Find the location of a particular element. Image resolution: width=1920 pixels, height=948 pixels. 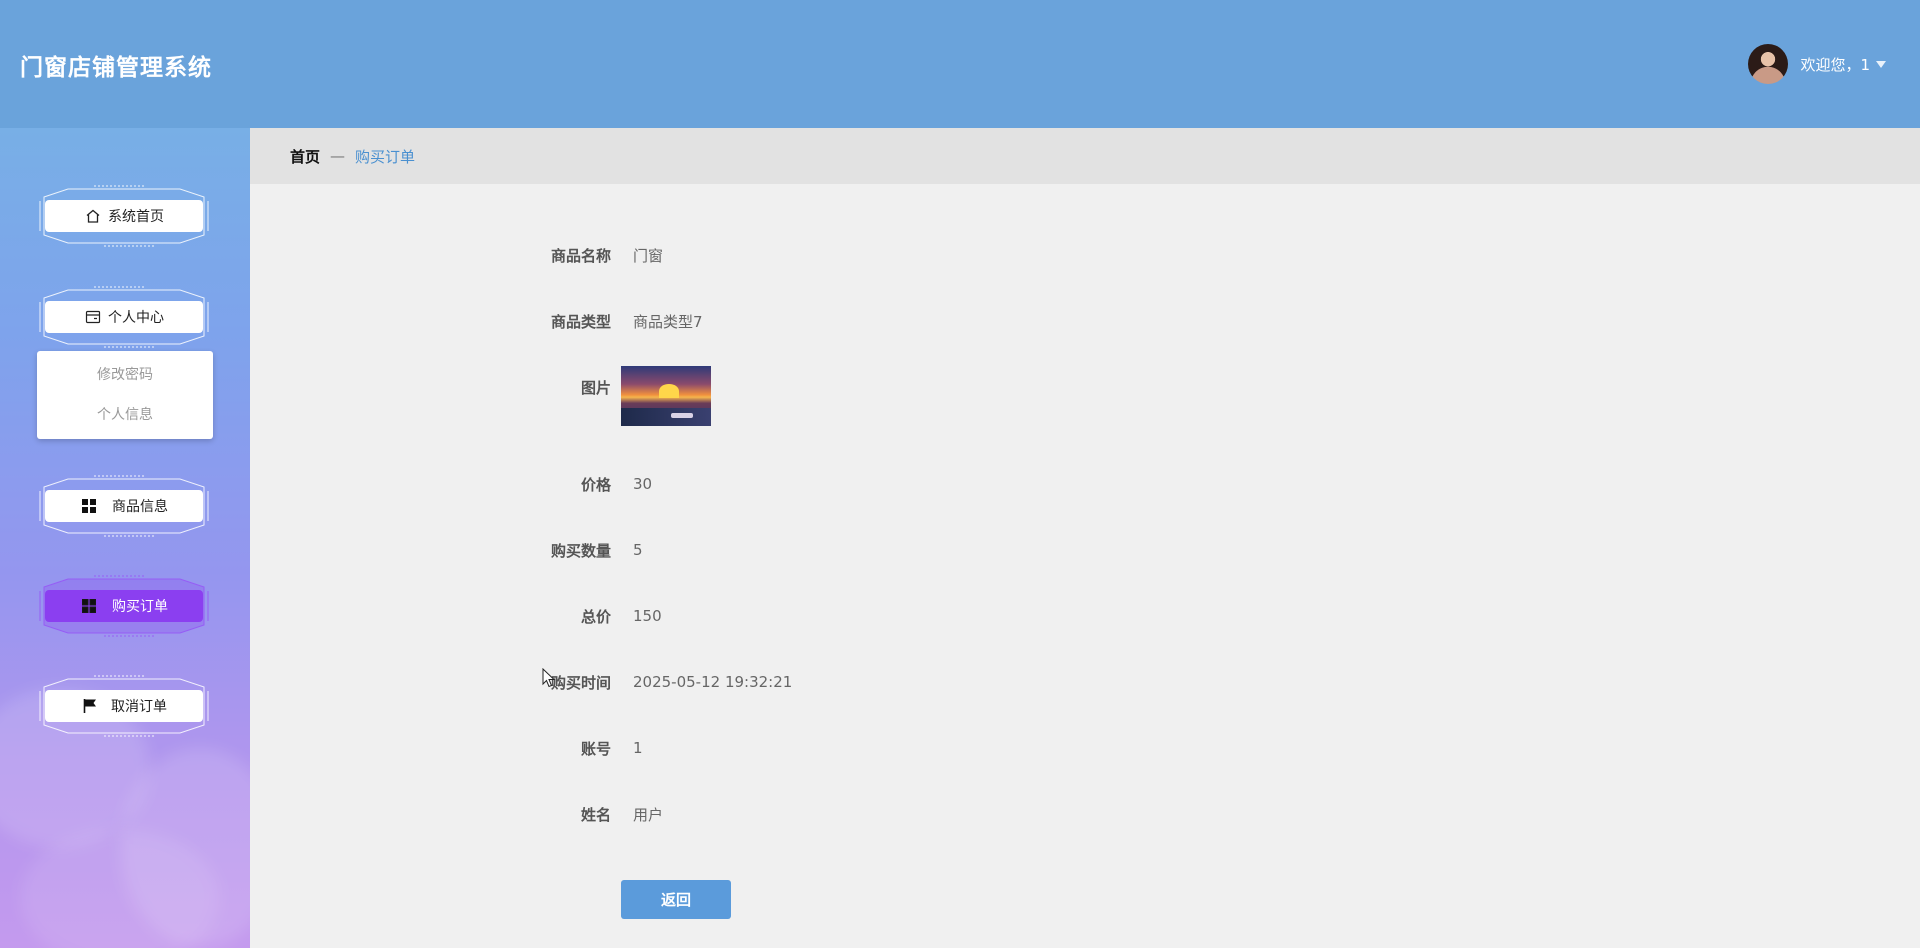

boat-decoration is located at coordinates (682, 415).